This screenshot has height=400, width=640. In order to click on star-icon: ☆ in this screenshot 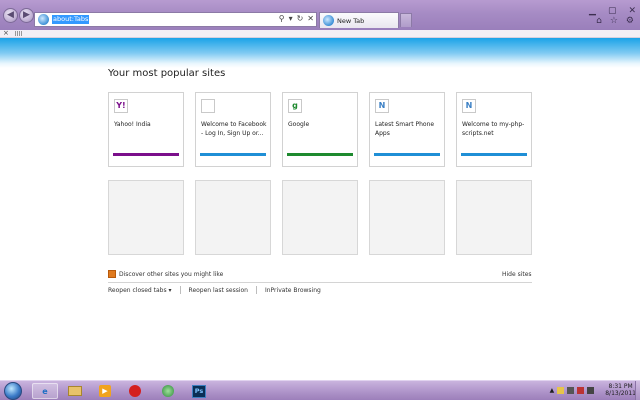, I will do `click(614, 21)`.